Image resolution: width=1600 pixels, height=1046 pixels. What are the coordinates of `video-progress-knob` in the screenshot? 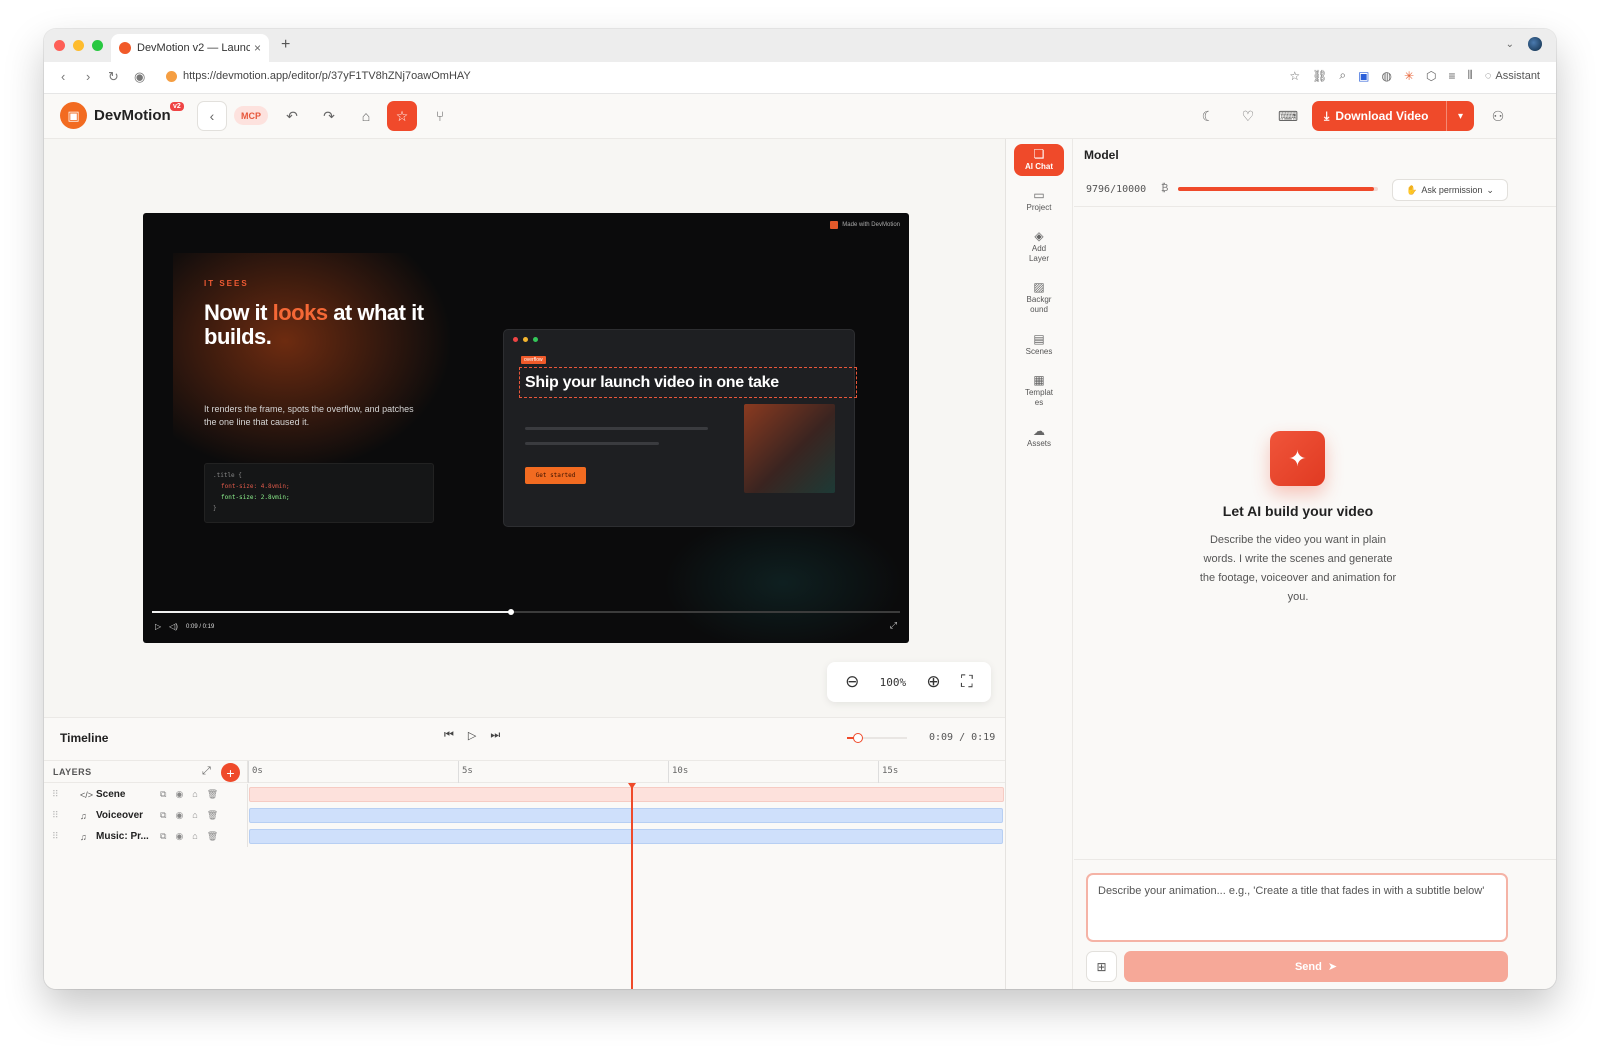 It's located at (511, 612).